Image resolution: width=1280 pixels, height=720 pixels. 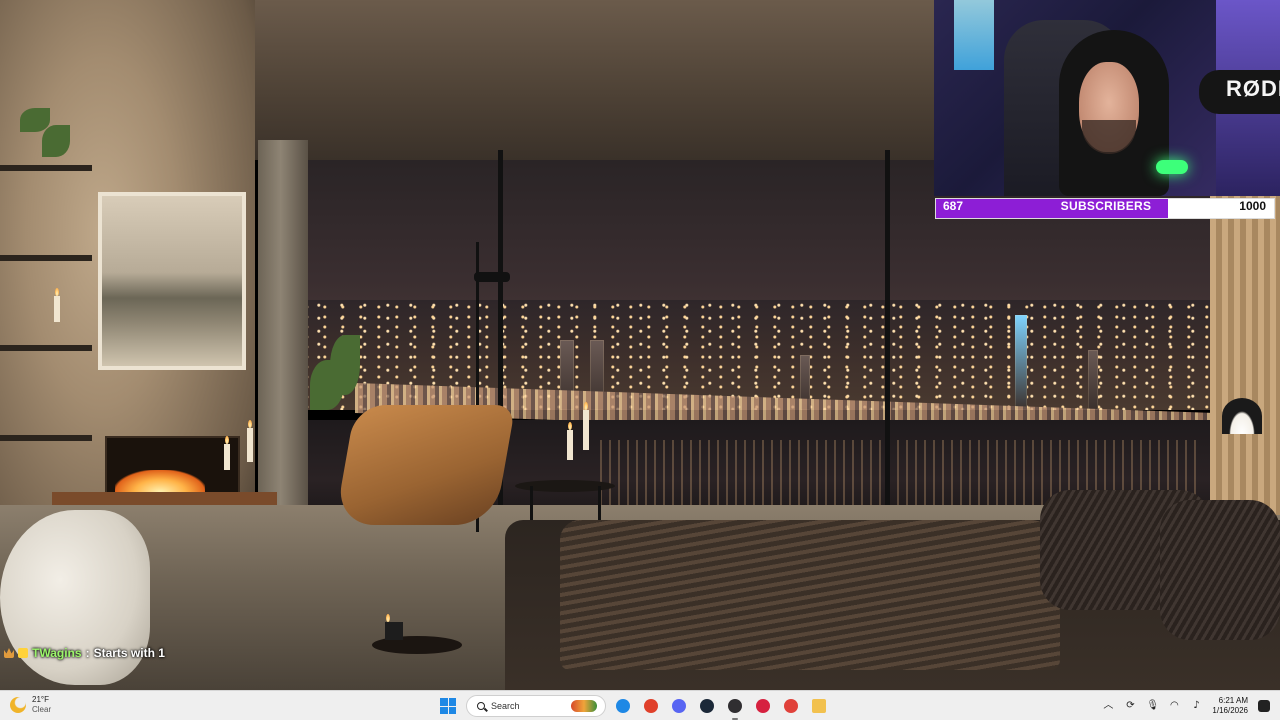 What do you see at coordinates (1253, 88) in the screenshot?
I see `mic-brand-label: RØDE` at bounding box center [1253, 88].